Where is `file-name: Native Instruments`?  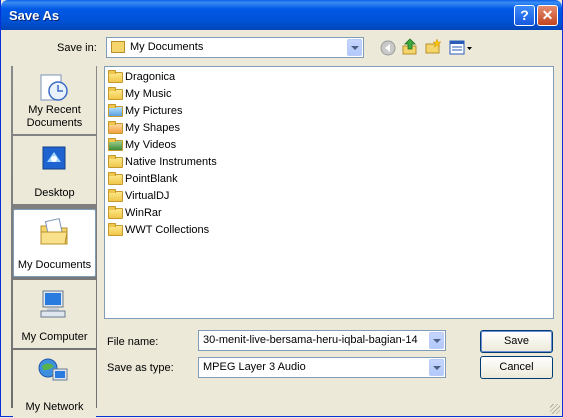
file-name: Native Instruments is located at coordinates (171, 162).